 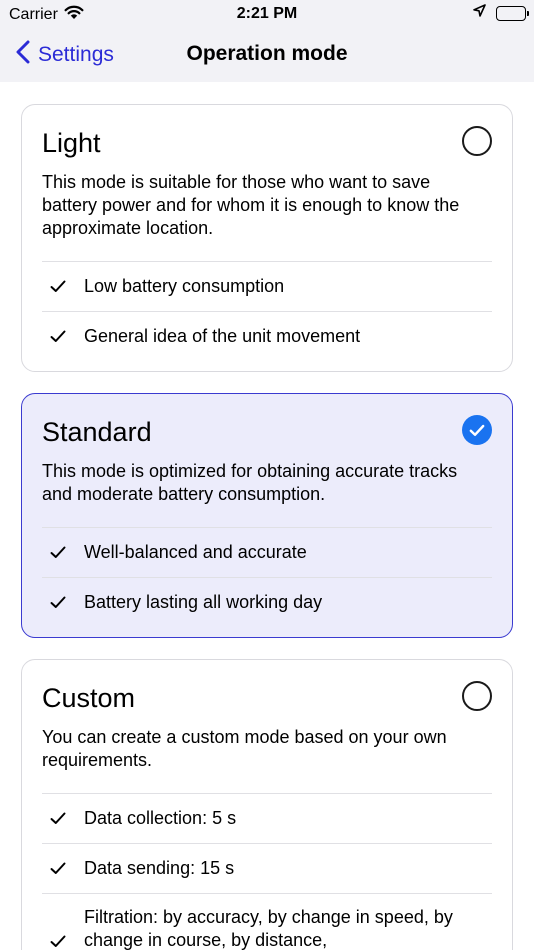 I want to click on feature-label: Well-balanced and accurate, so click(x=195, y=552).